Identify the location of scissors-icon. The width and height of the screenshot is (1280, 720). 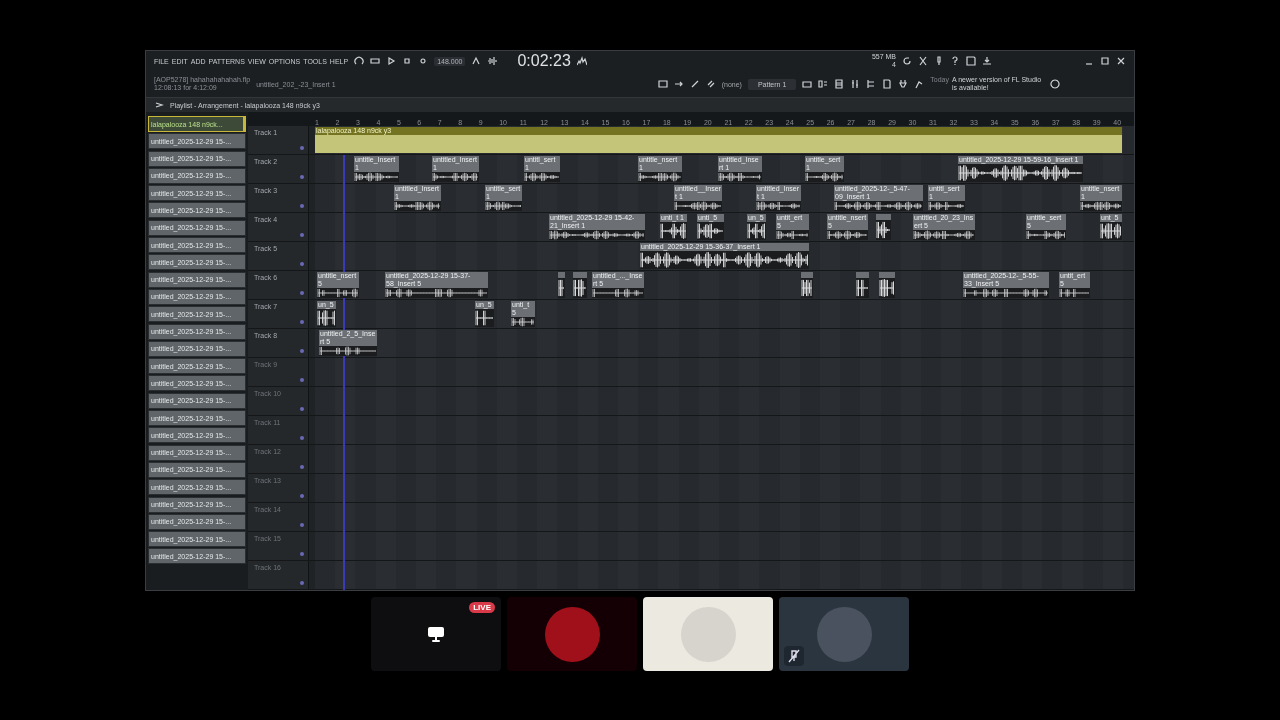
(923, 61).